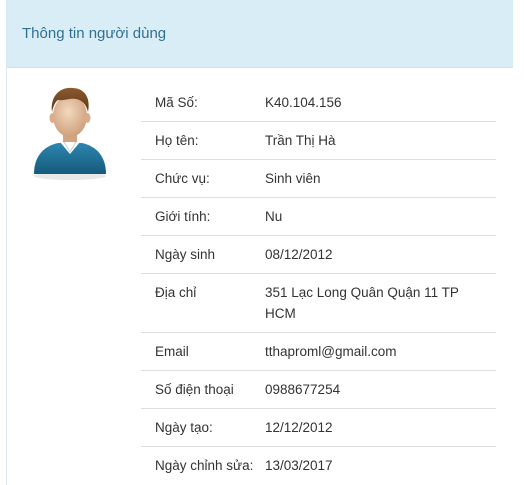  I want to click on field-label: Ngày chỉnh sửa:, so click(204, 465).